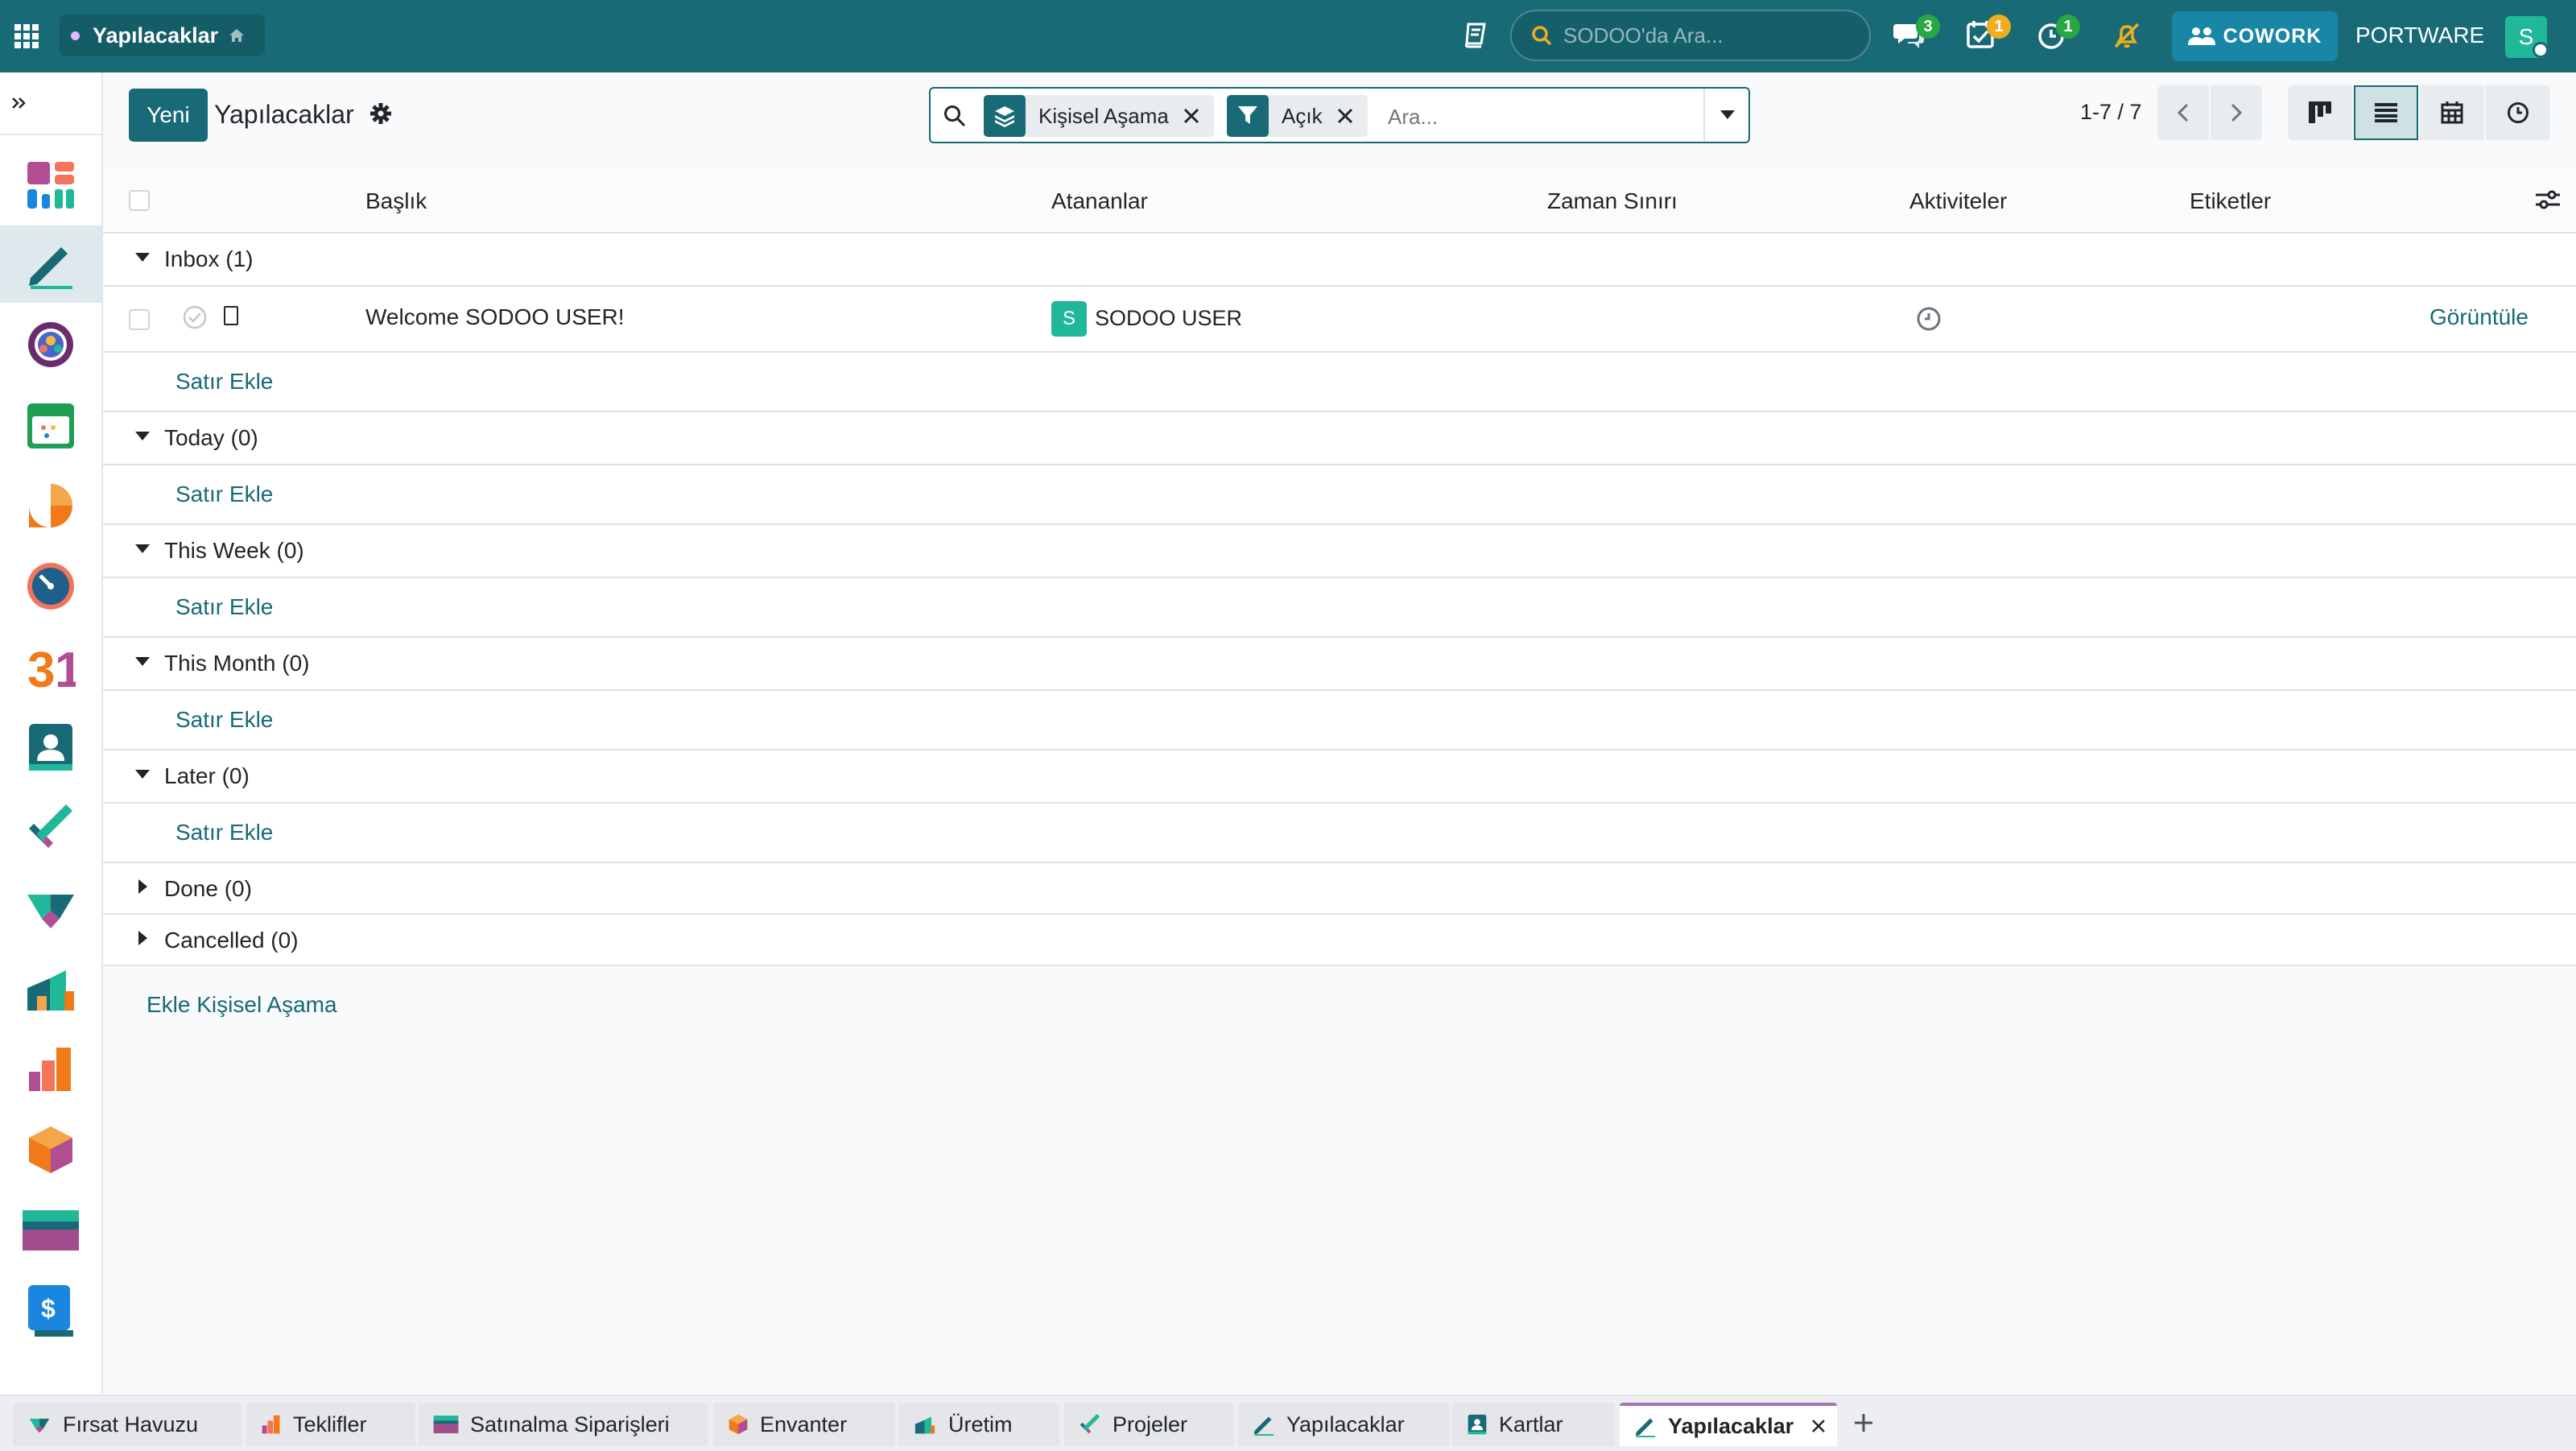 Image resolution: width=2576 pixels, height=1451 pixels. I want to click on sidebar-app-dashboard, so click(50, 185).